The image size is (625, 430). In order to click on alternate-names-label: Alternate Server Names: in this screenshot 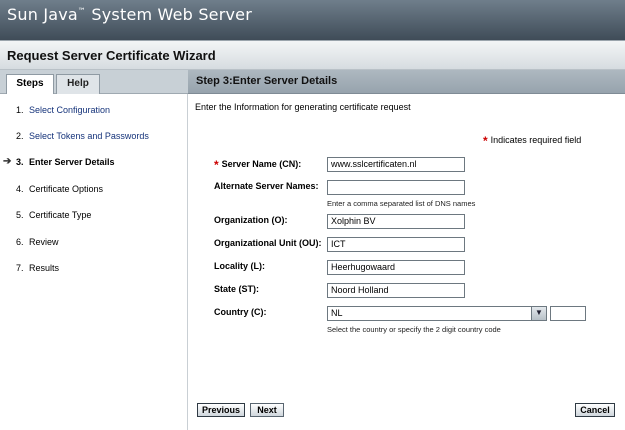, I will do `click(266, 186)`.